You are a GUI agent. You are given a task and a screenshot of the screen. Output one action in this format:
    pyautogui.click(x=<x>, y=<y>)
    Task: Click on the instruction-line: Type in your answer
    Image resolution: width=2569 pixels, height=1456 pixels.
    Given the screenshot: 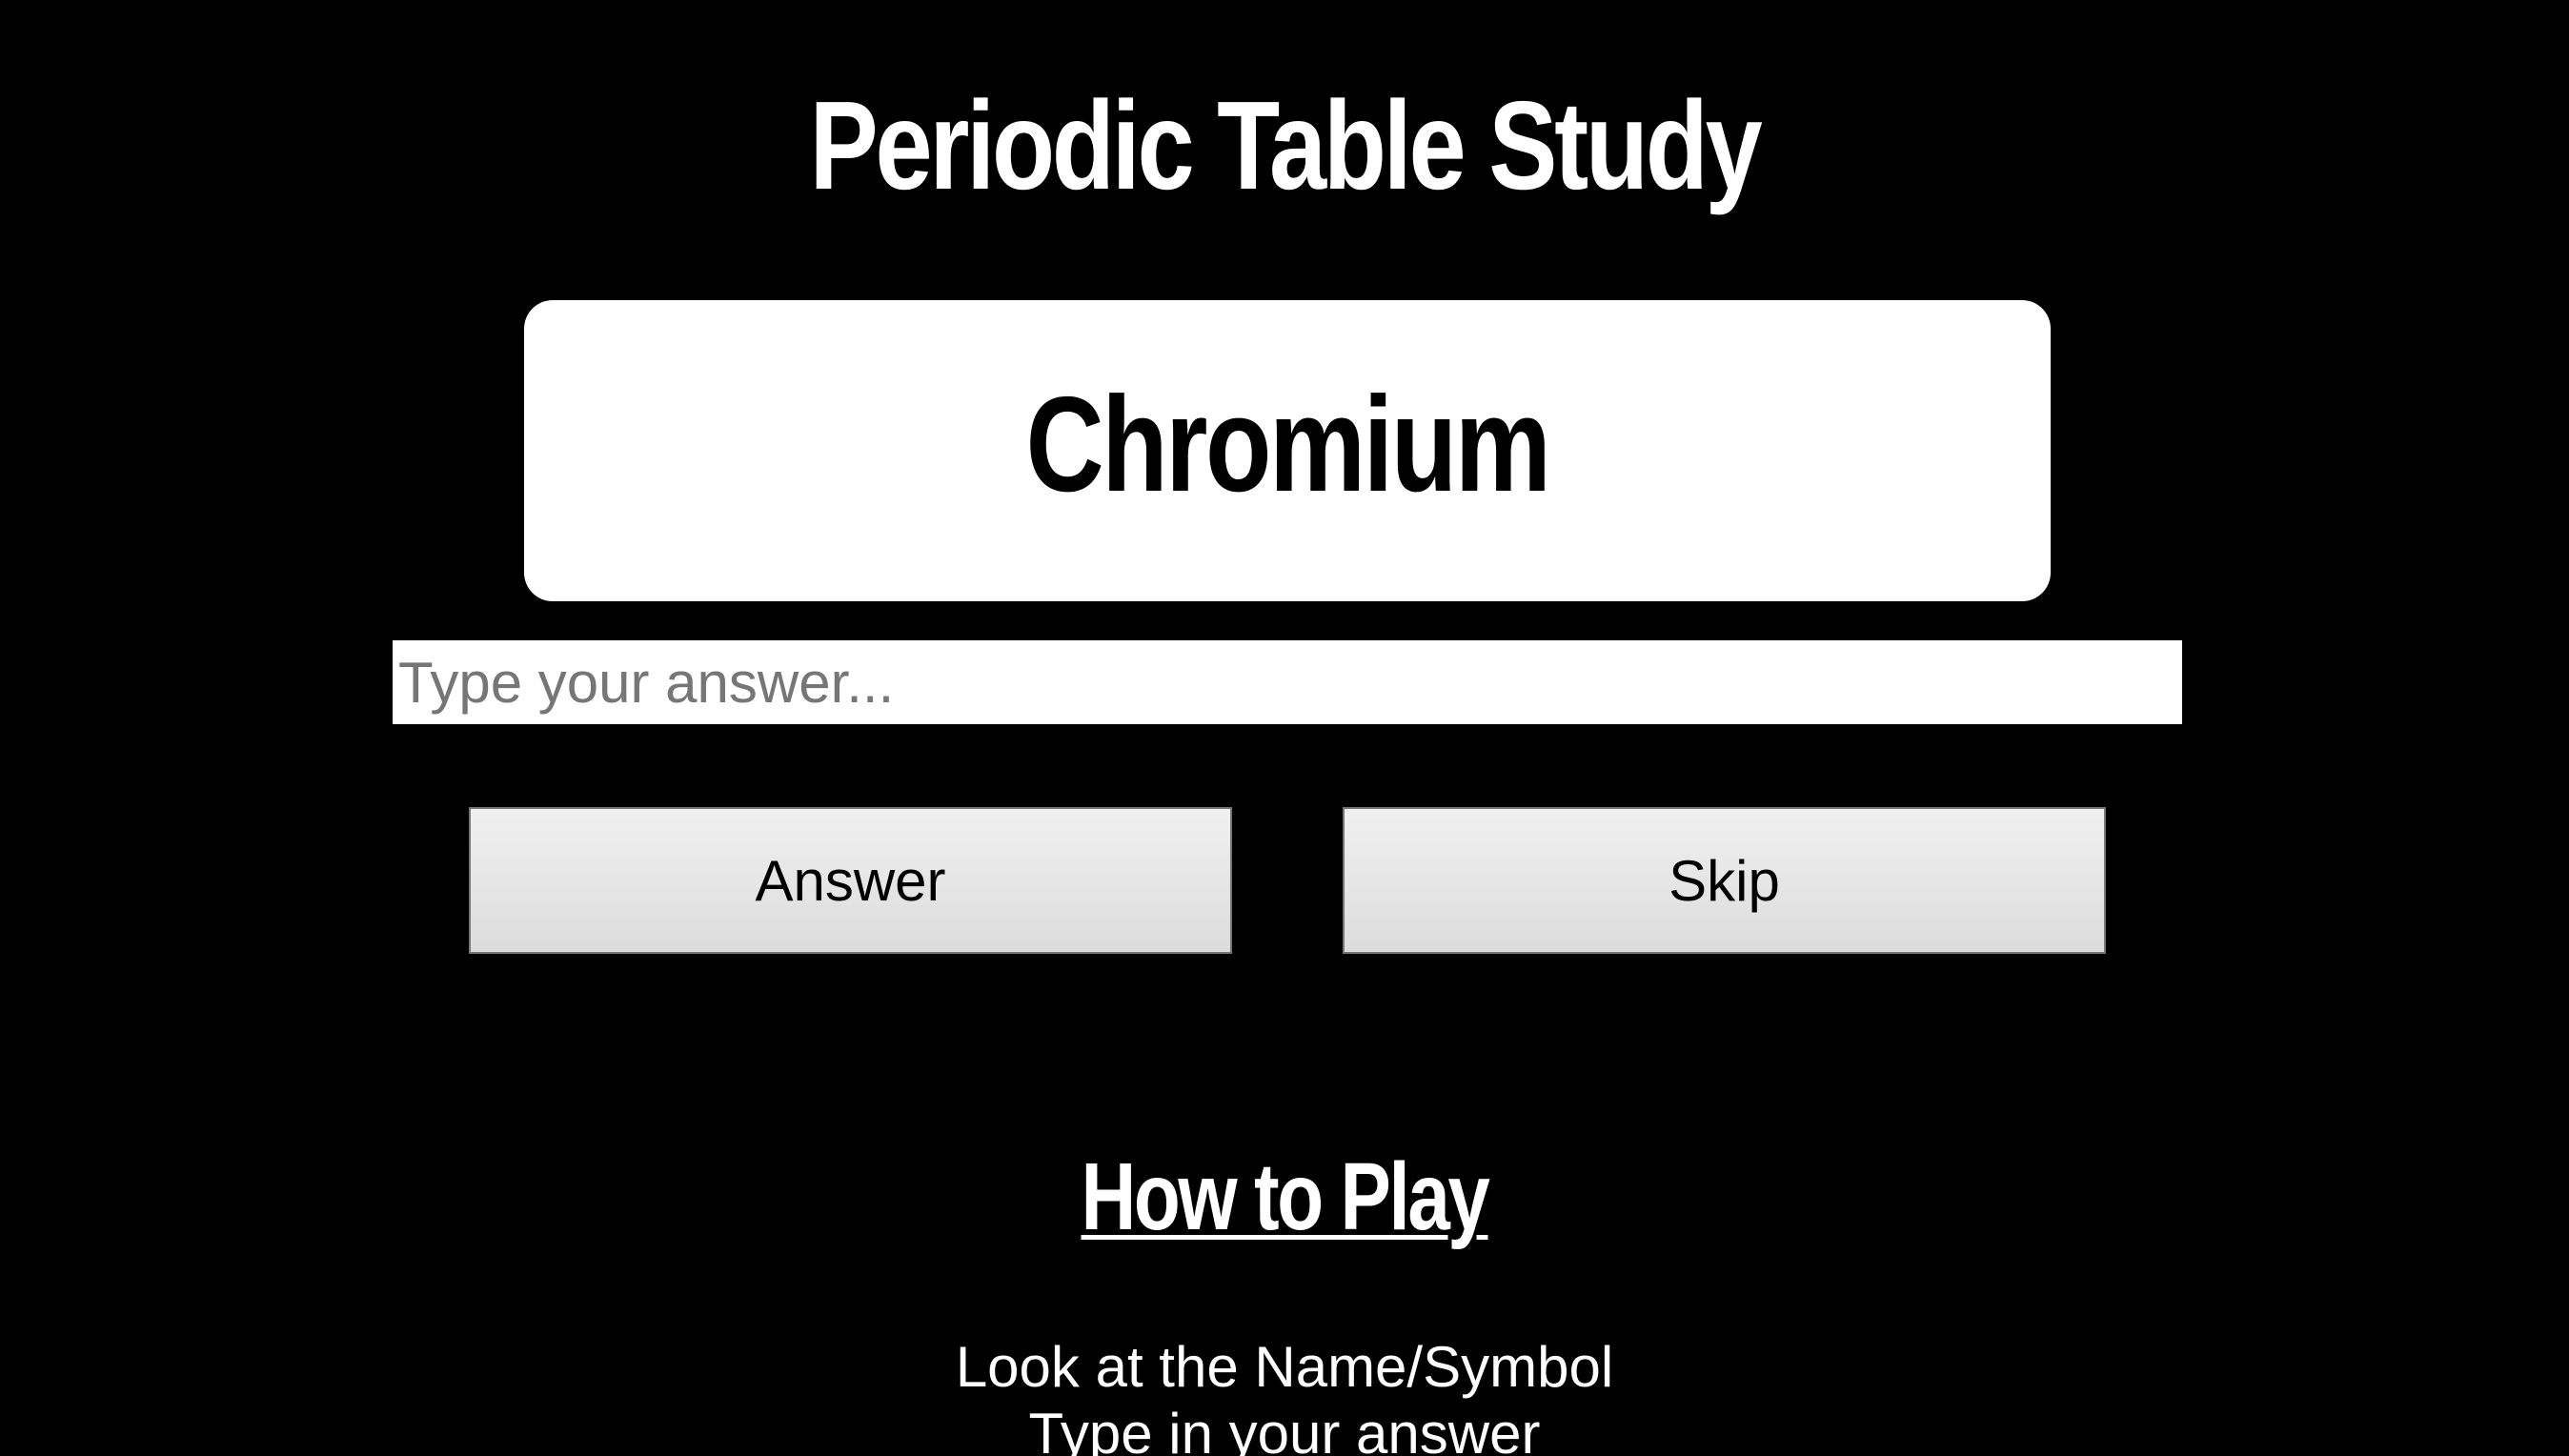 What is the action you would take?
    pyautogui.click(x=1284, y=1429)
    